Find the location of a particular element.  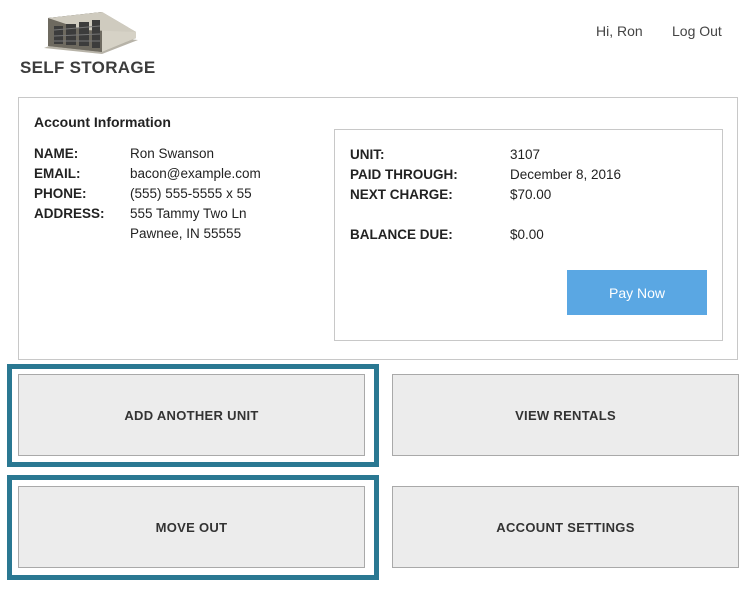

account-settings-button: ACCOUNT SETTINGS is located at coordinates (565, 527).